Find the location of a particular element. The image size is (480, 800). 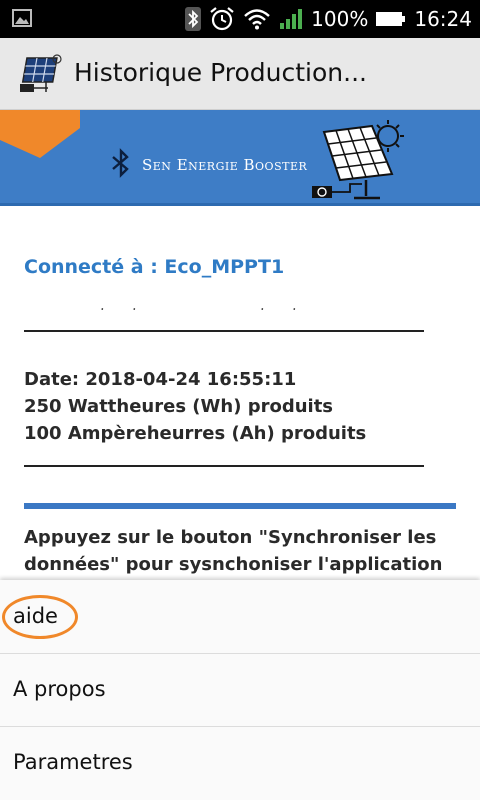

alarm-icon is located at coordinates (222, 19).